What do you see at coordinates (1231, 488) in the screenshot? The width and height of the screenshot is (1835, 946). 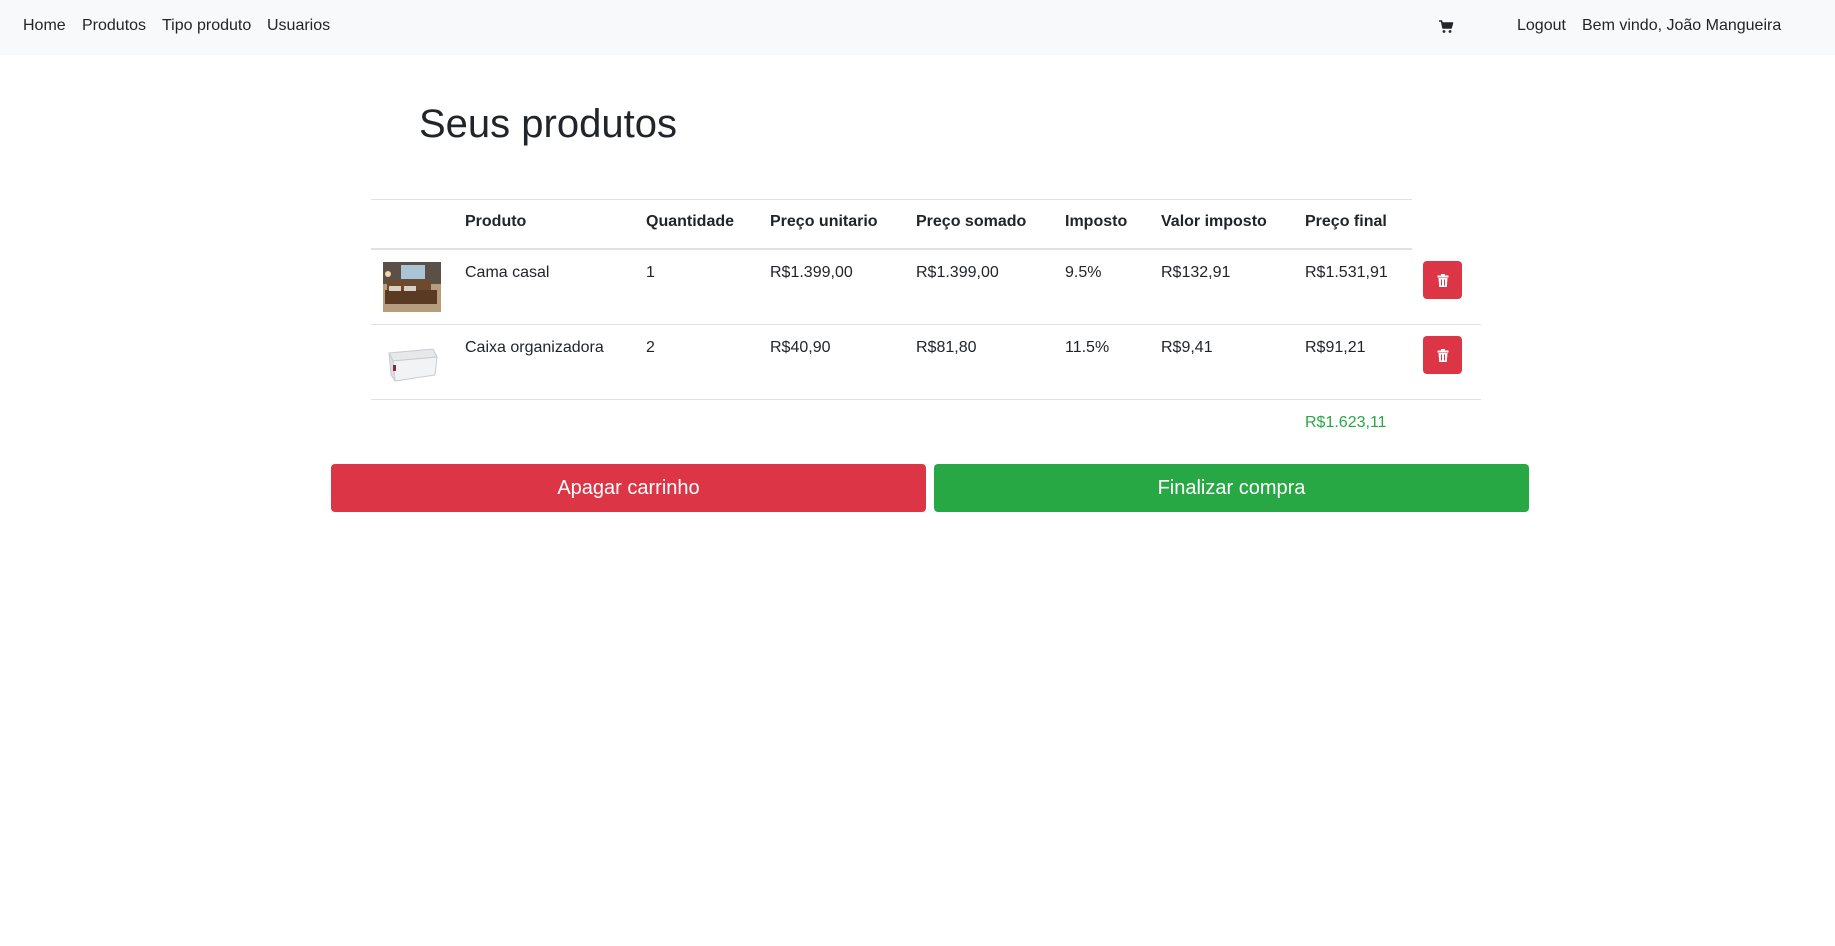 I see `checkout-button: Finalizar compra` at bounding box center [1231, 488].